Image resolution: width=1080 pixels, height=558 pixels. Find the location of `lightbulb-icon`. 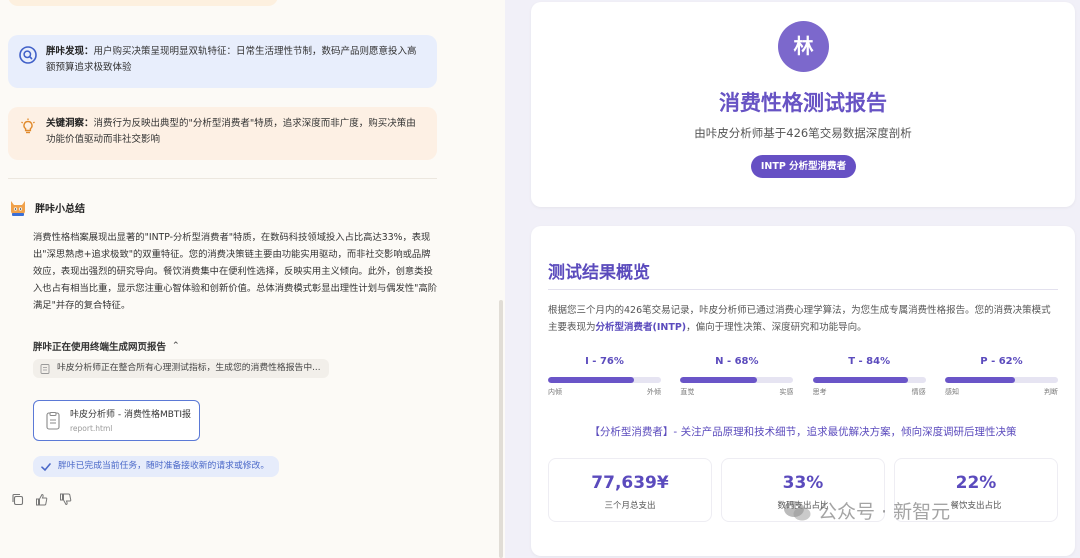

lightbulb-icon is located at coordinates (28, 126).